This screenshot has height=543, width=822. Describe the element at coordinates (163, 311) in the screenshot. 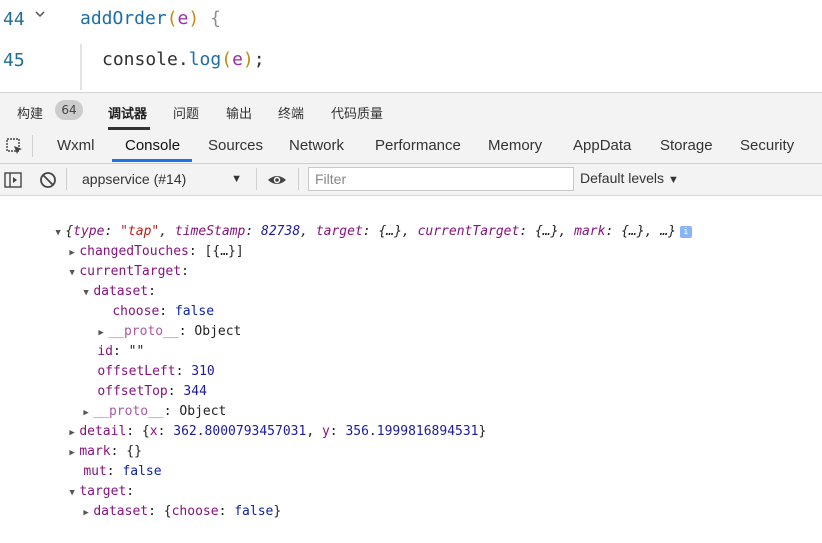

I see `prop-choose: choose: false` at that location.